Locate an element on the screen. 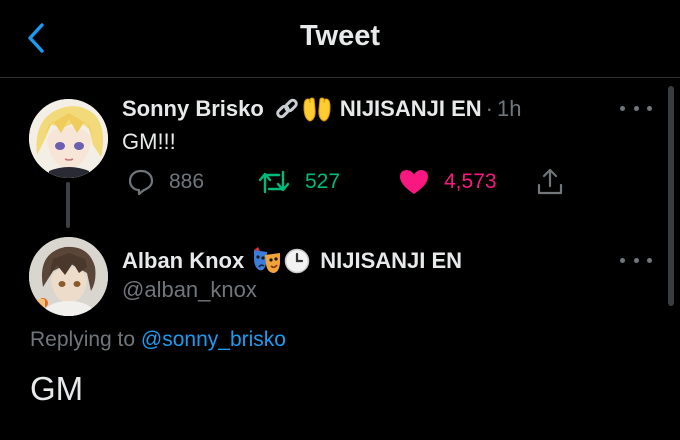  retweet-button: 527 is located at coordinates (298, 182).